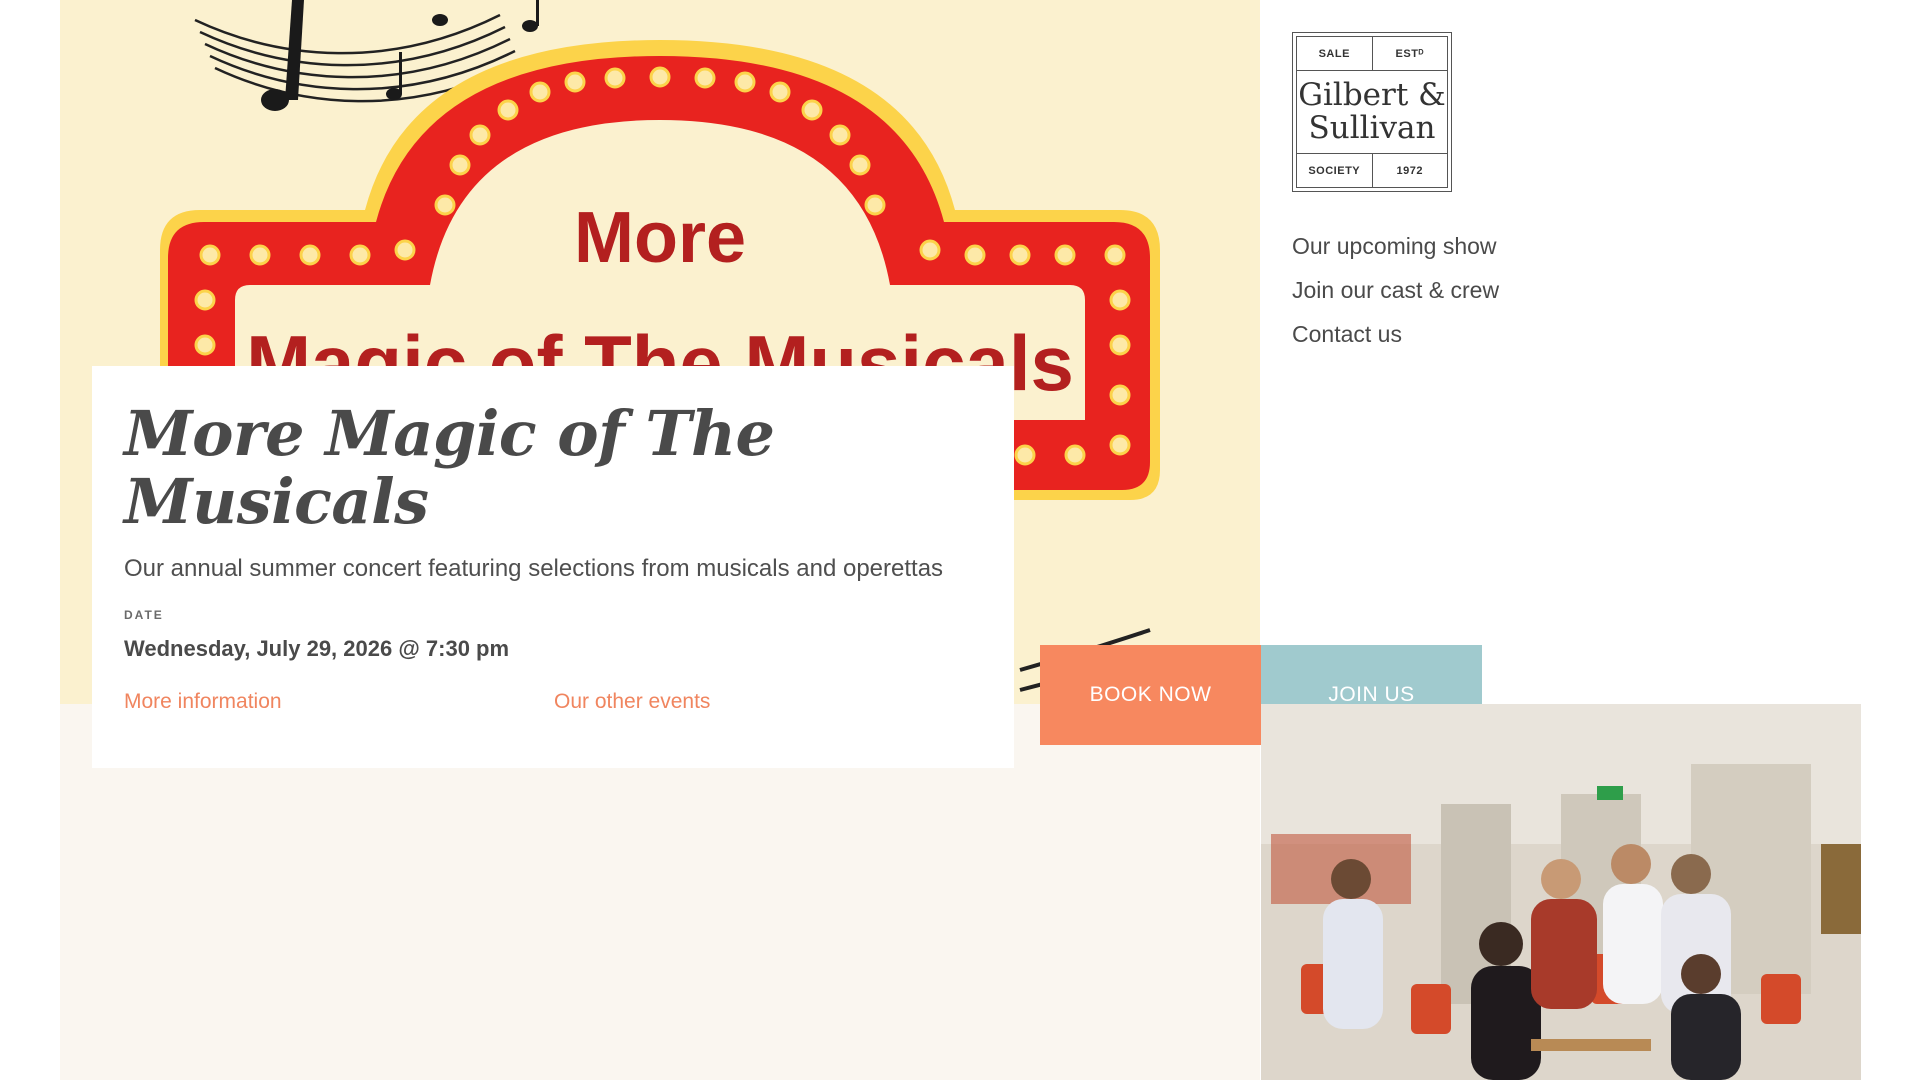 Image resolution: width=1920 pixels, height=1080 pixels. What do you see at coordinates (1409, 53) in the screenshot?
I see `logo-est-text: ESTᴰ` at bounding box center [1409, 53].